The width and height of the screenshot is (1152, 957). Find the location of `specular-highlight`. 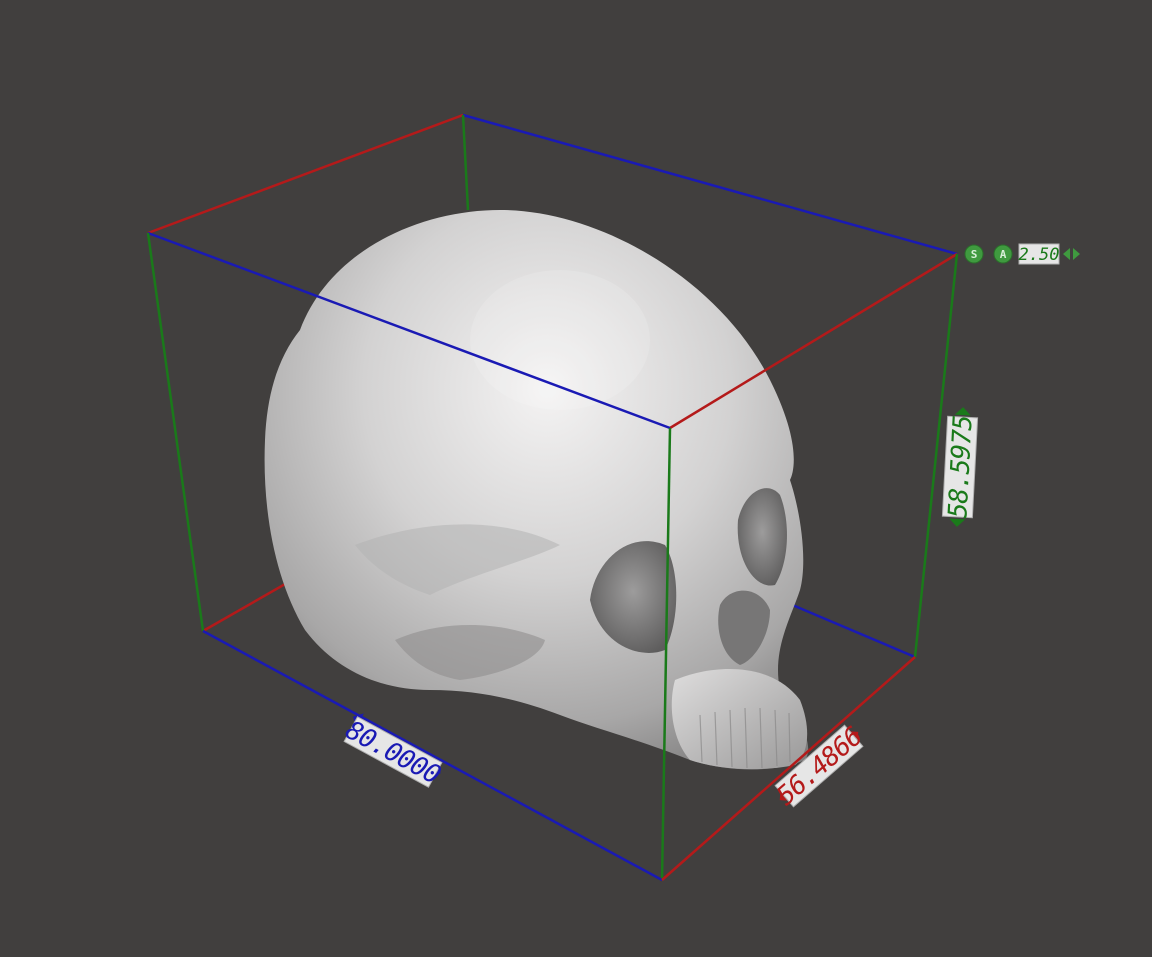

specular-highlight is located at coordinates (560, 340).